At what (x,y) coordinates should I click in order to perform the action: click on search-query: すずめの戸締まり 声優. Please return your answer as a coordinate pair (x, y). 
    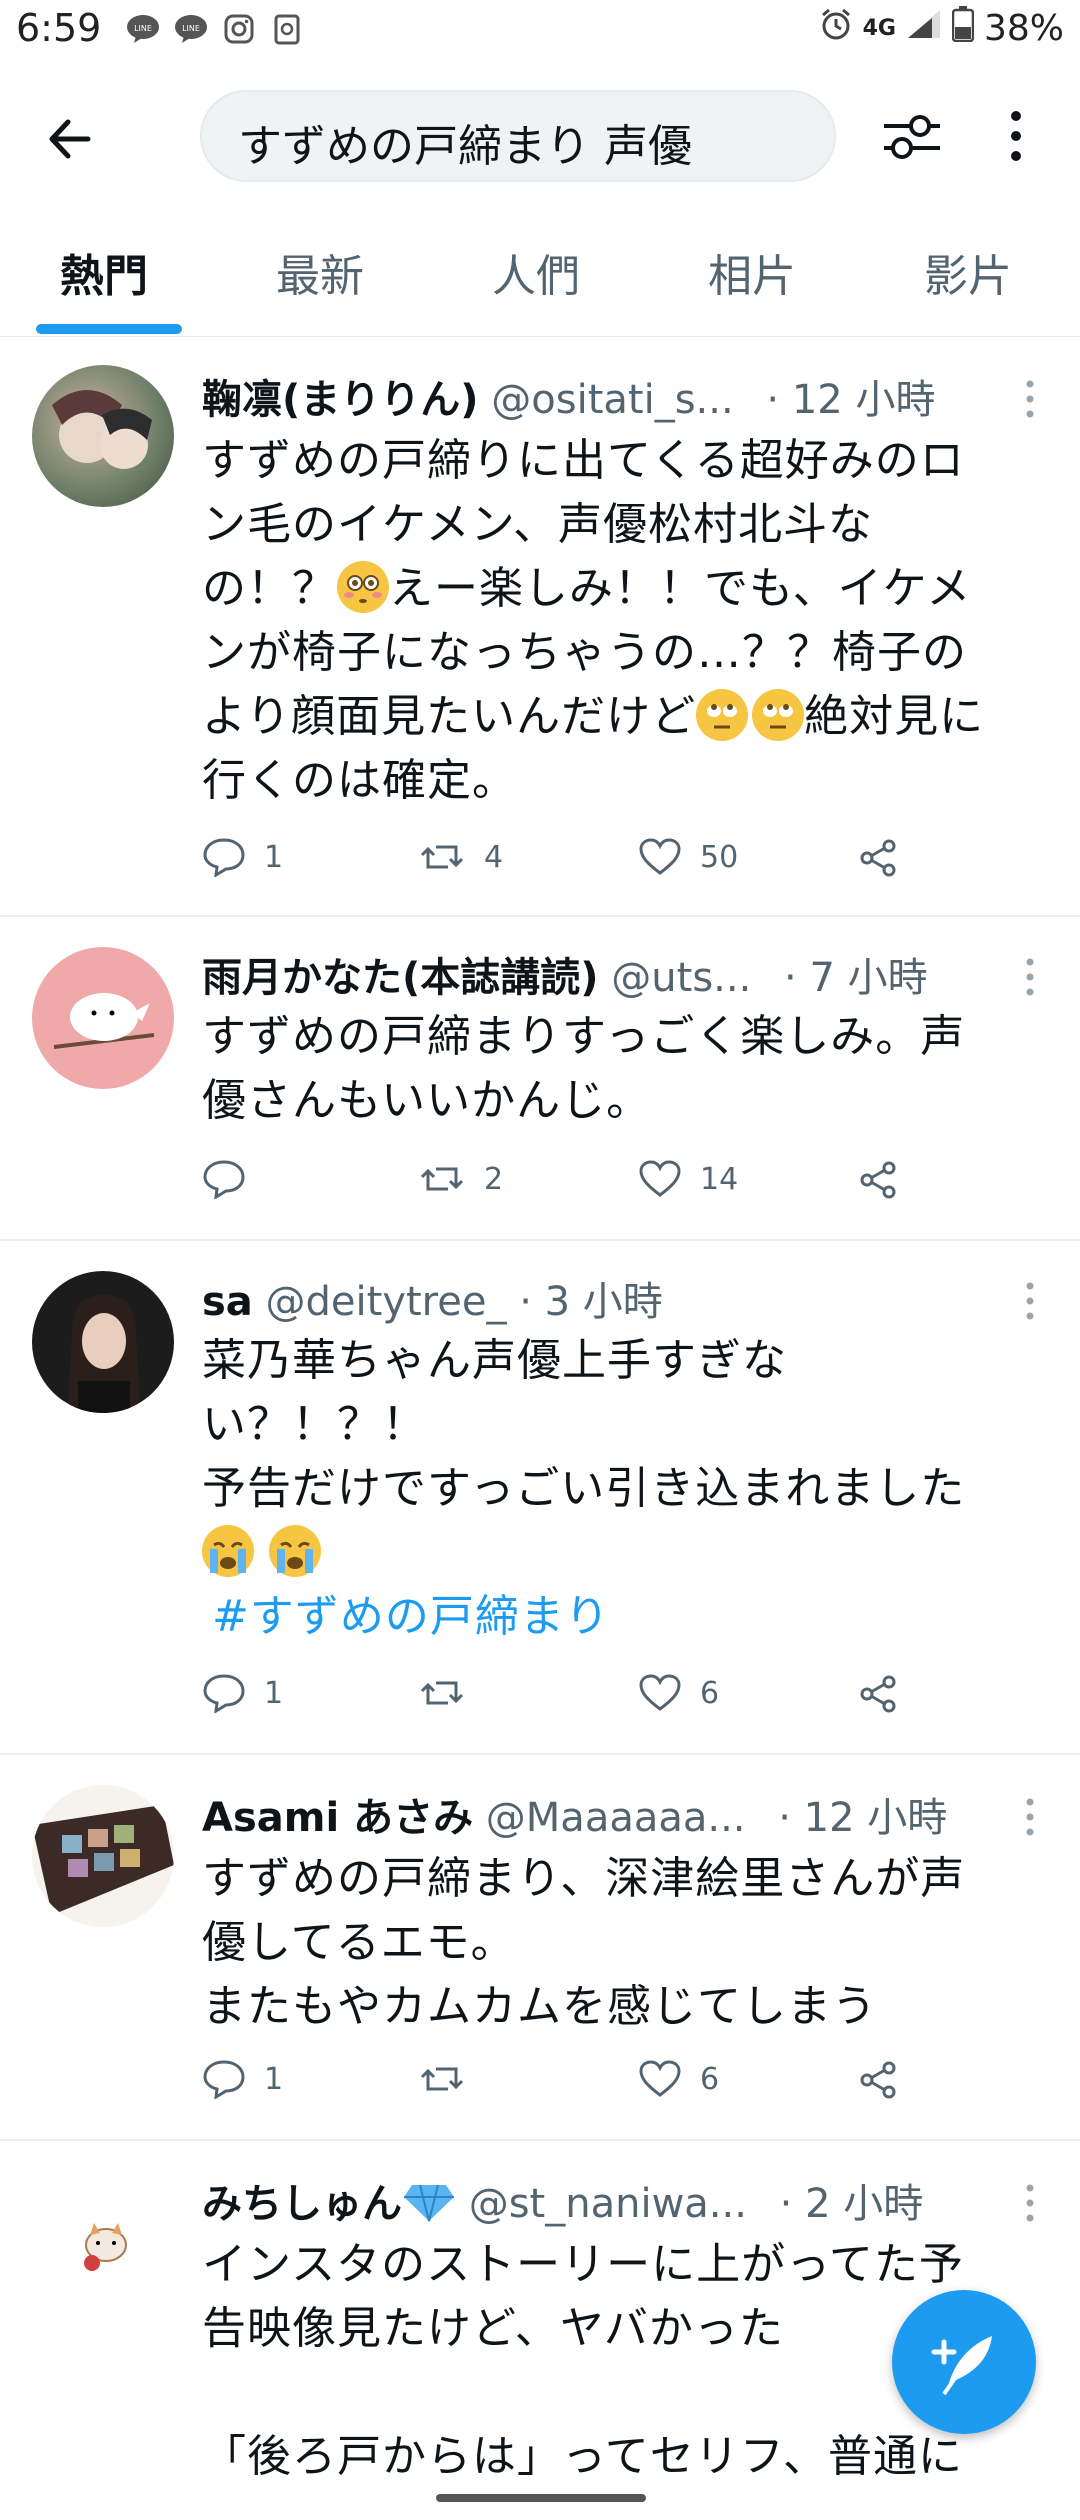
    Looking at the image, I should click on (465, 146).